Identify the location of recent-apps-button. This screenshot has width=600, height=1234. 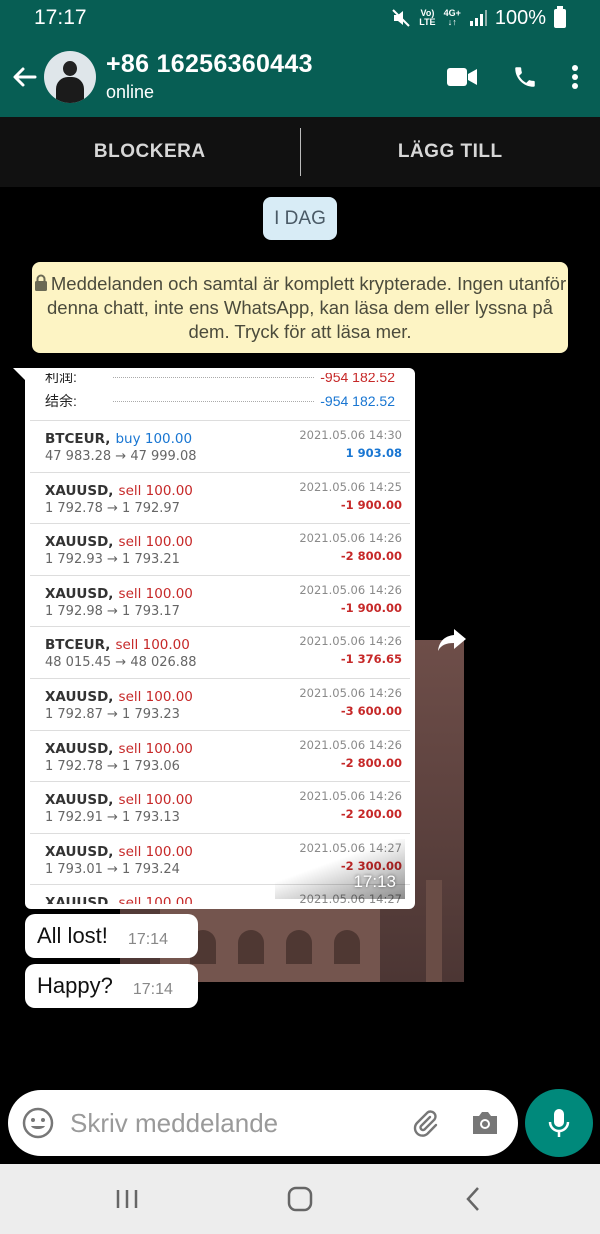
(127, 1199).